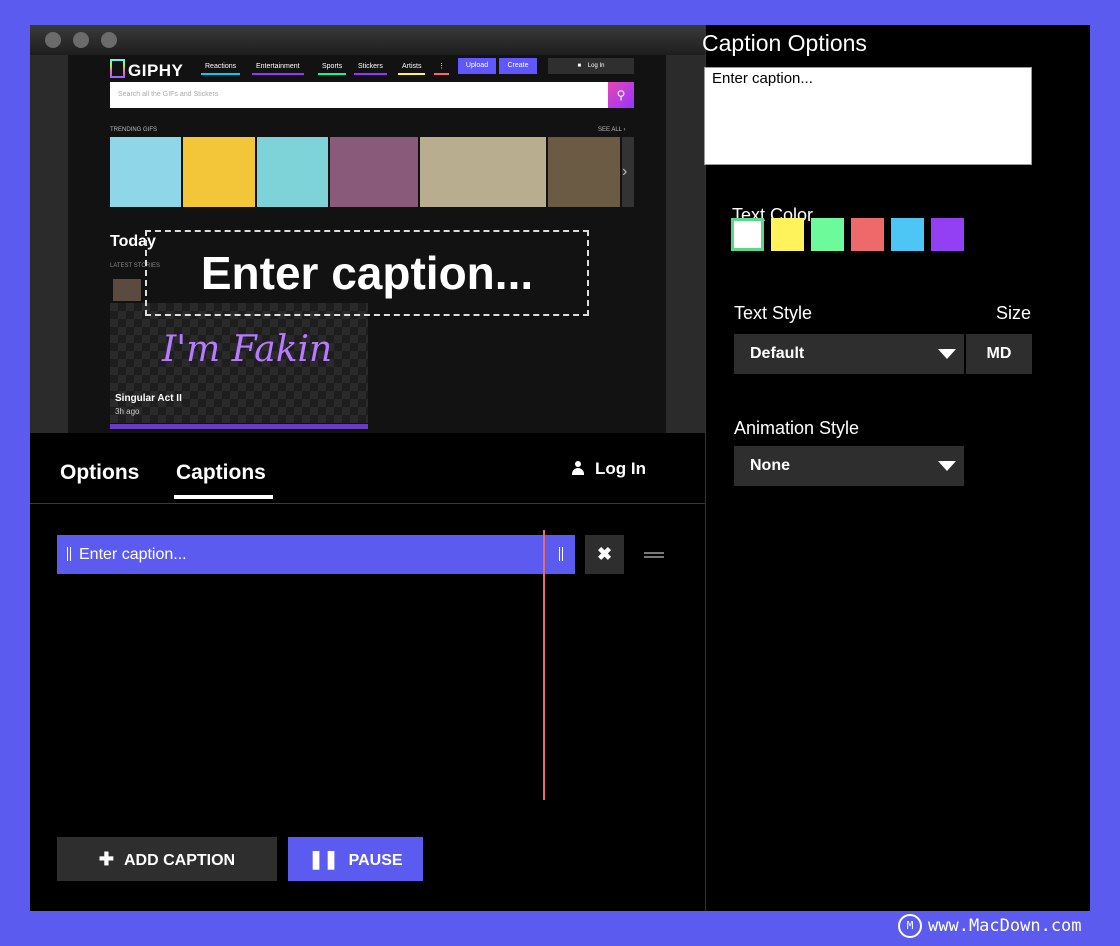 The height and width of the screenshot is (946, 1120). Describe the element at coordinates (359, 95) in the screenshot. I see `site-search-input: Search all the GIFs and Stickers` at that location.